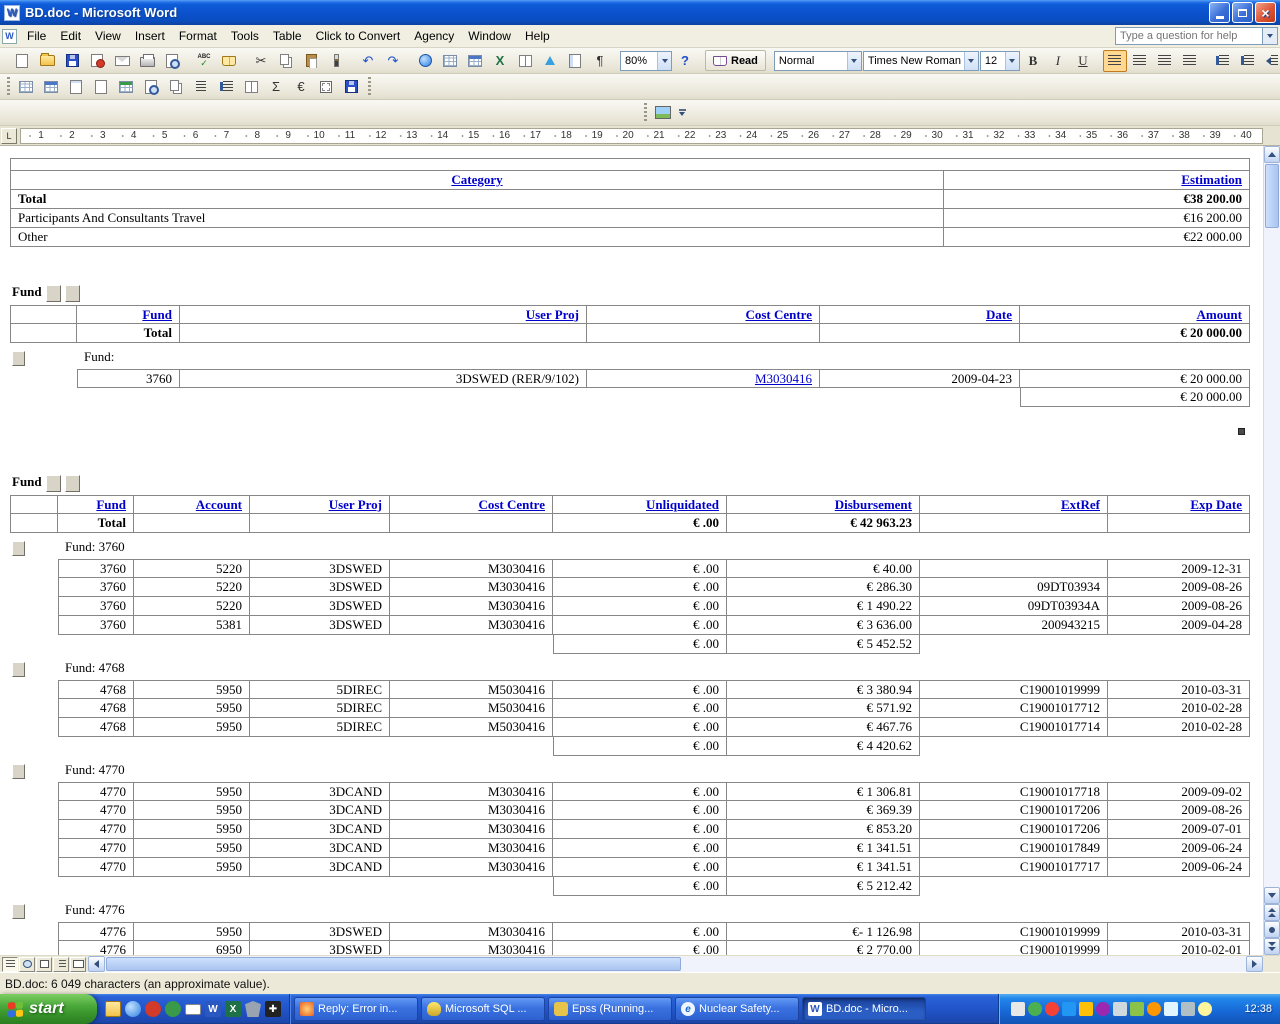 The height and width of the screenshot is (1024, 1280). What do you see at coordinates (36, 36) in the screenshot?
I see `menu-file: File` at bounding box center [36, 36].